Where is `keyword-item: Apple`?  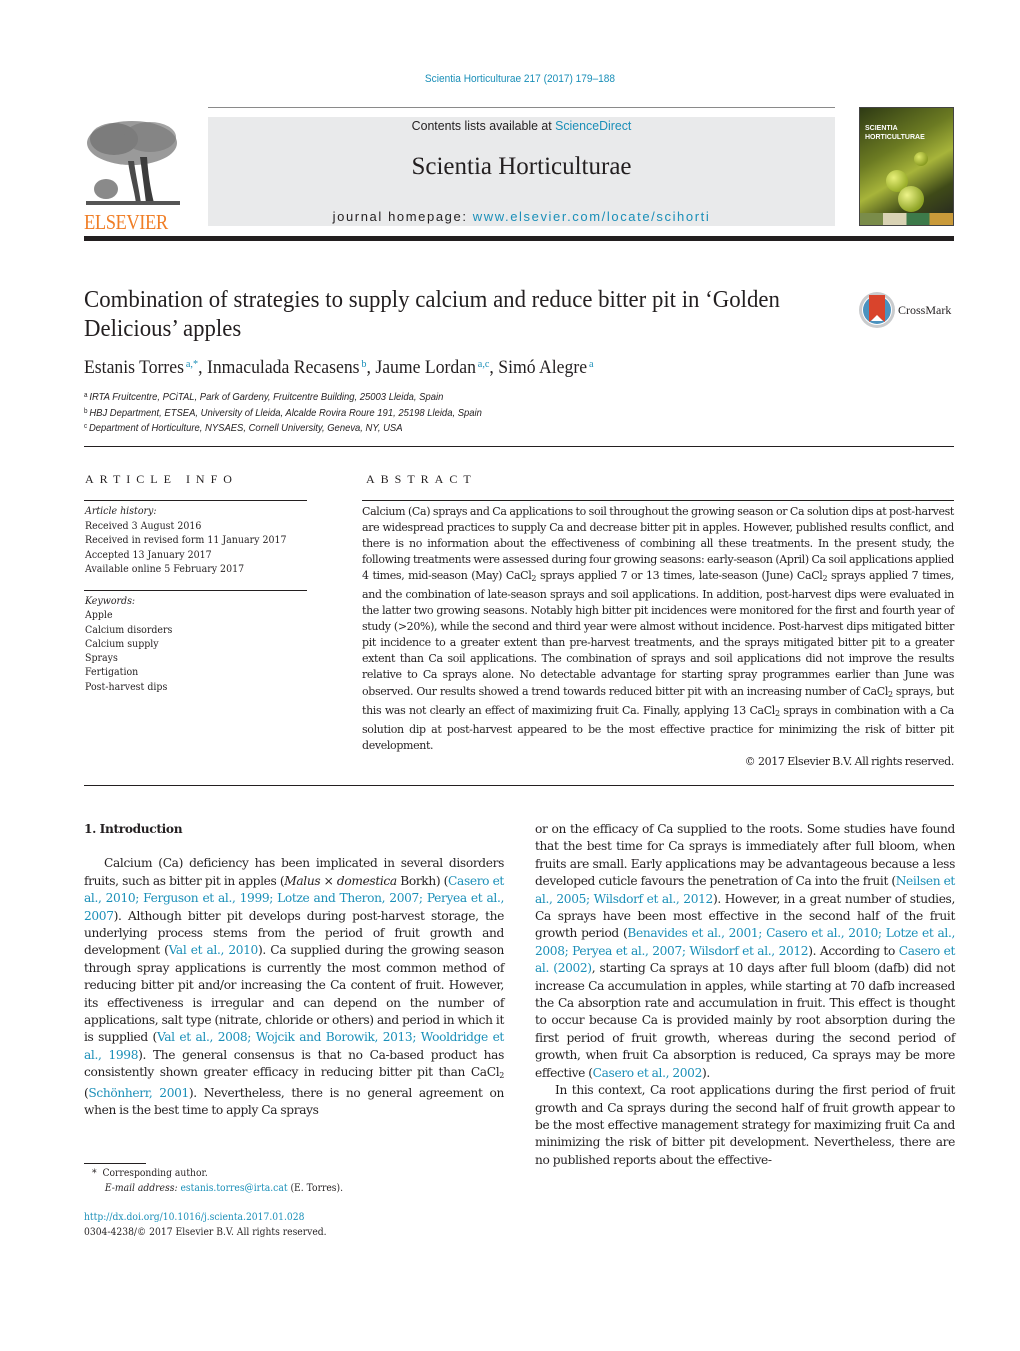 keyword-item: Apple is located at coordinates (99, 615).